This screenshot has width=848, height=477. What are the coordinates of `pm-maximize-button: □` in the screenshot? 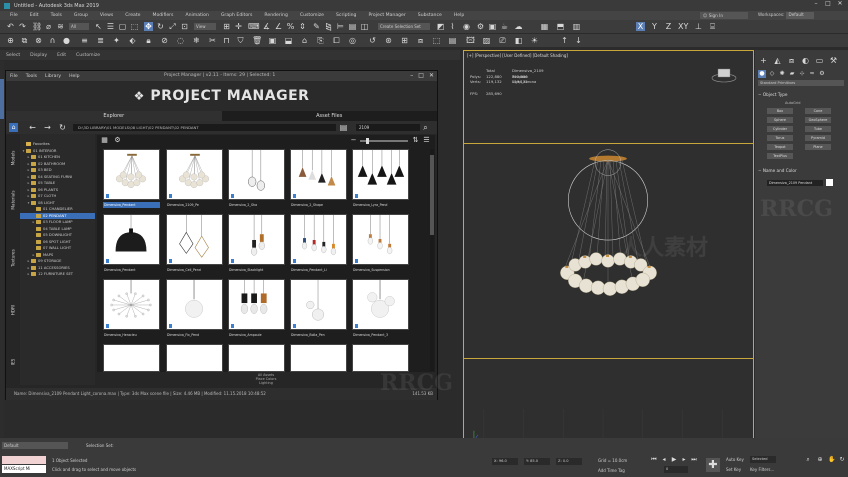 It's located at (421, 75).